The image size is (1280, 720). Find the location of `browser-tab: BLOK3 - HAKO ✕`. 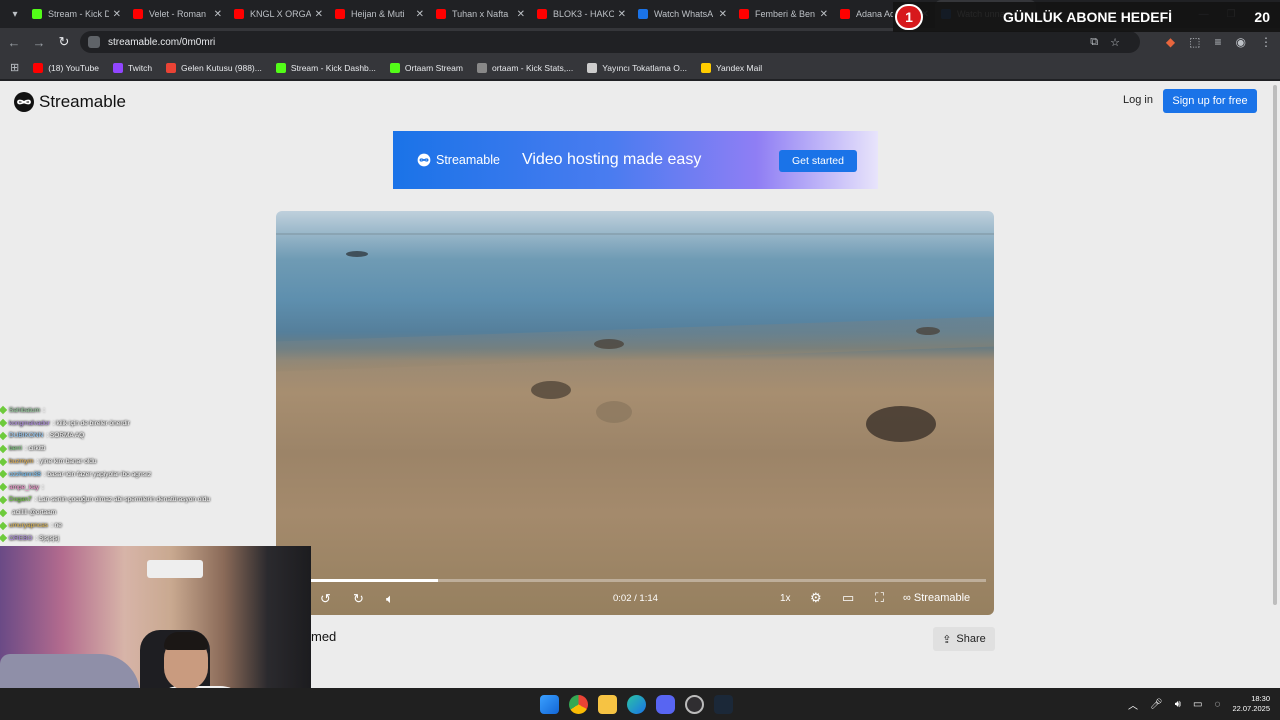

browser-tab: BLOK3 - HAKO ✕ is located at coordinates (581, 14).